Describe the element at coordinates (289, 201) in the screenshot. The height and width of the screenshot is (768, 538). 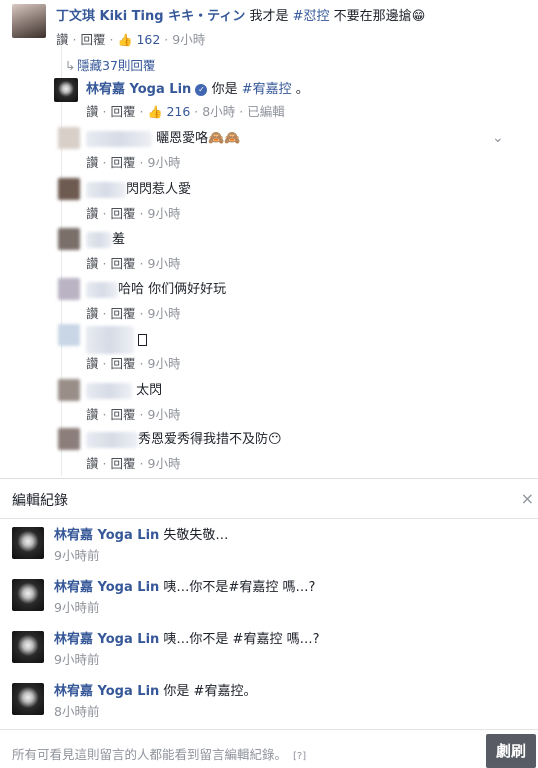
I see `reply-item: 閃閃惹人愛 讚 · 回覆 · 9小時` at that location.